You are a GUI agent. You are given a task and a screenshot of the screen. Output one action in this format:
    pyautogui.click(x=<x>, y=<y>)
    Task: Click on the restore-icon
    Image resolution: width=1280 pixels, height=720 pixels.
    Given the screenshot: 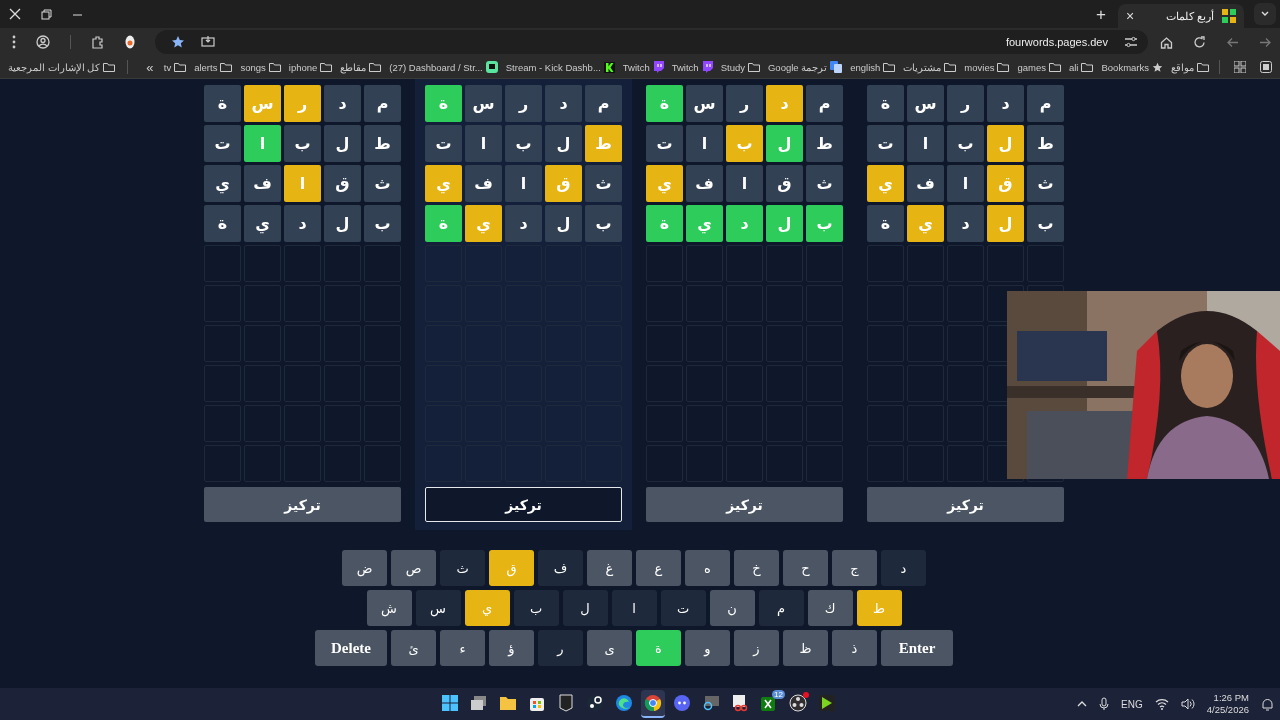 What is the action you would take?
    pyautogui.click(x=46, y=14)
    